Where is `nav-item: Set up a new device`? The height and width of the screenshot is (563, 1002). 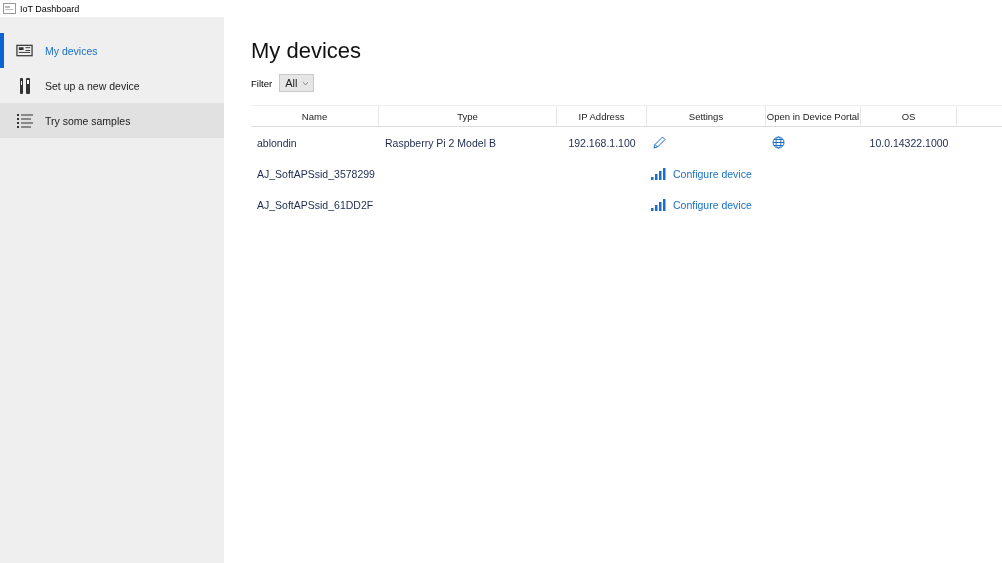
nav-item: Set up a new device is located at coordinates (112, 85).